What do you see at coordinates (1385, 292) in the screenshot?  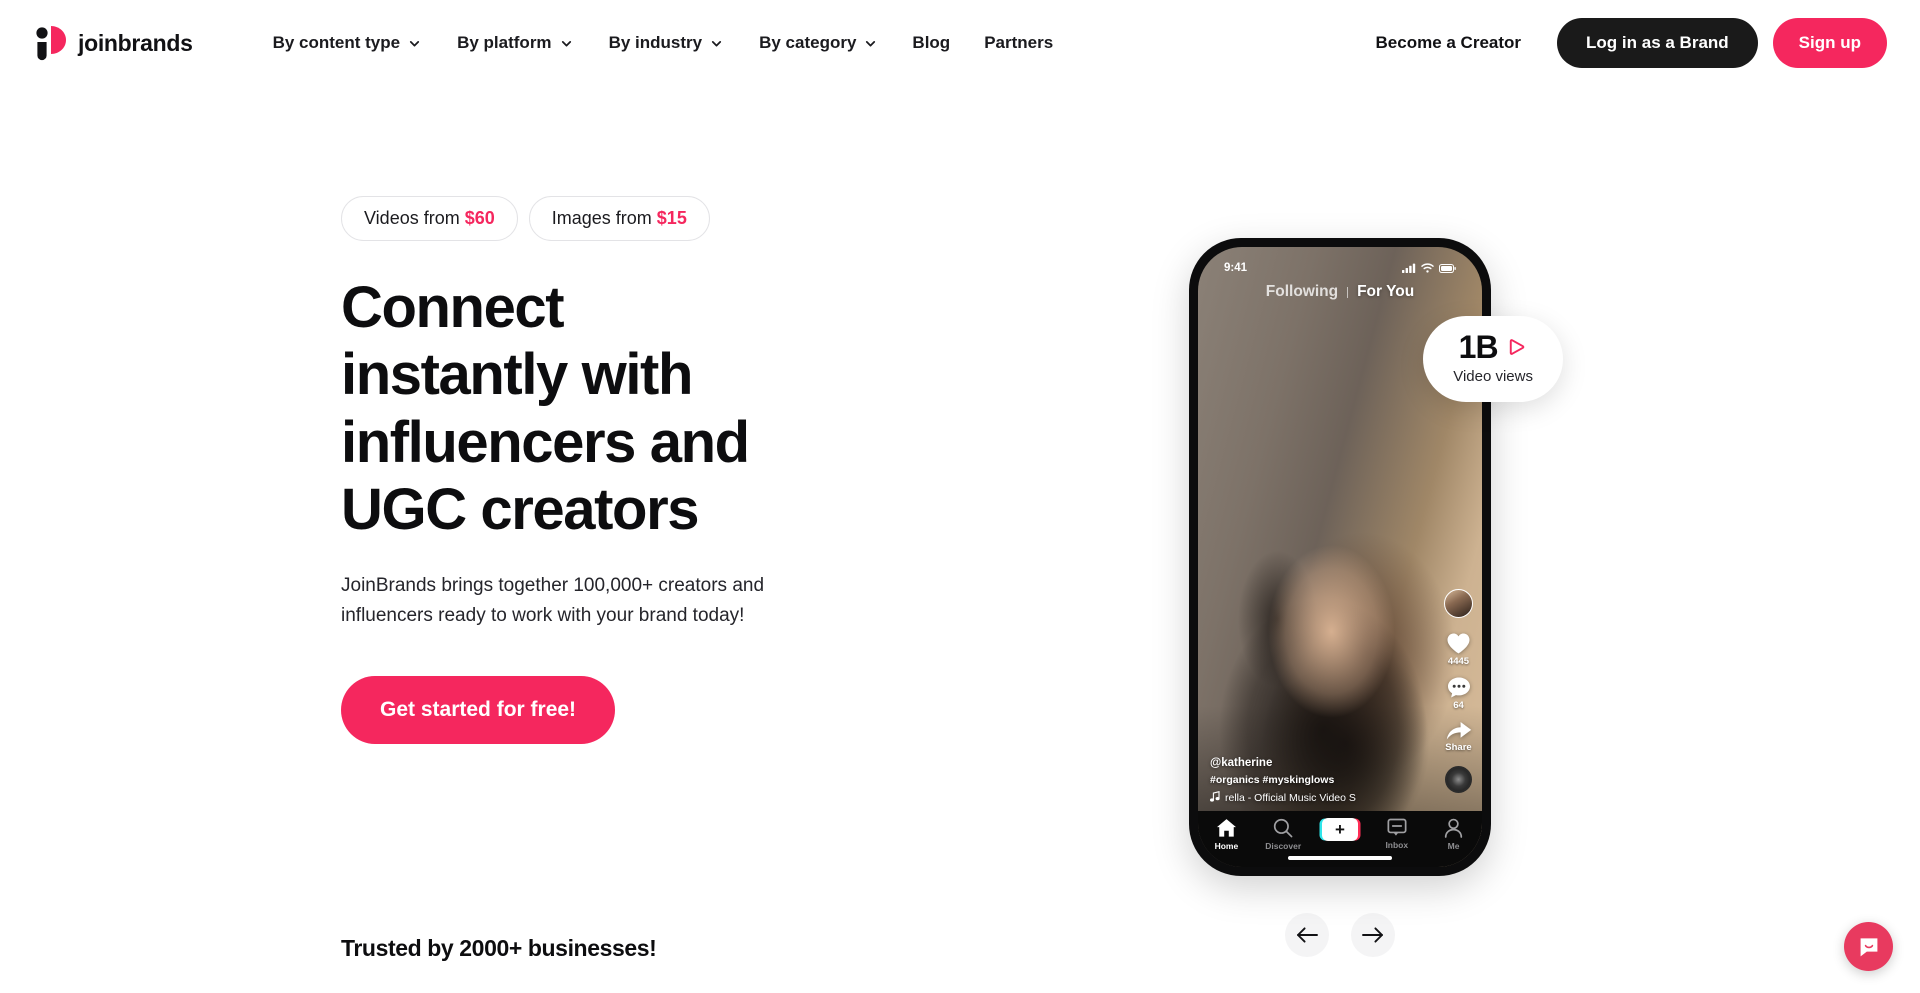 I see `feed-tab-for-you: For You` at bounding box center [1385, 292].